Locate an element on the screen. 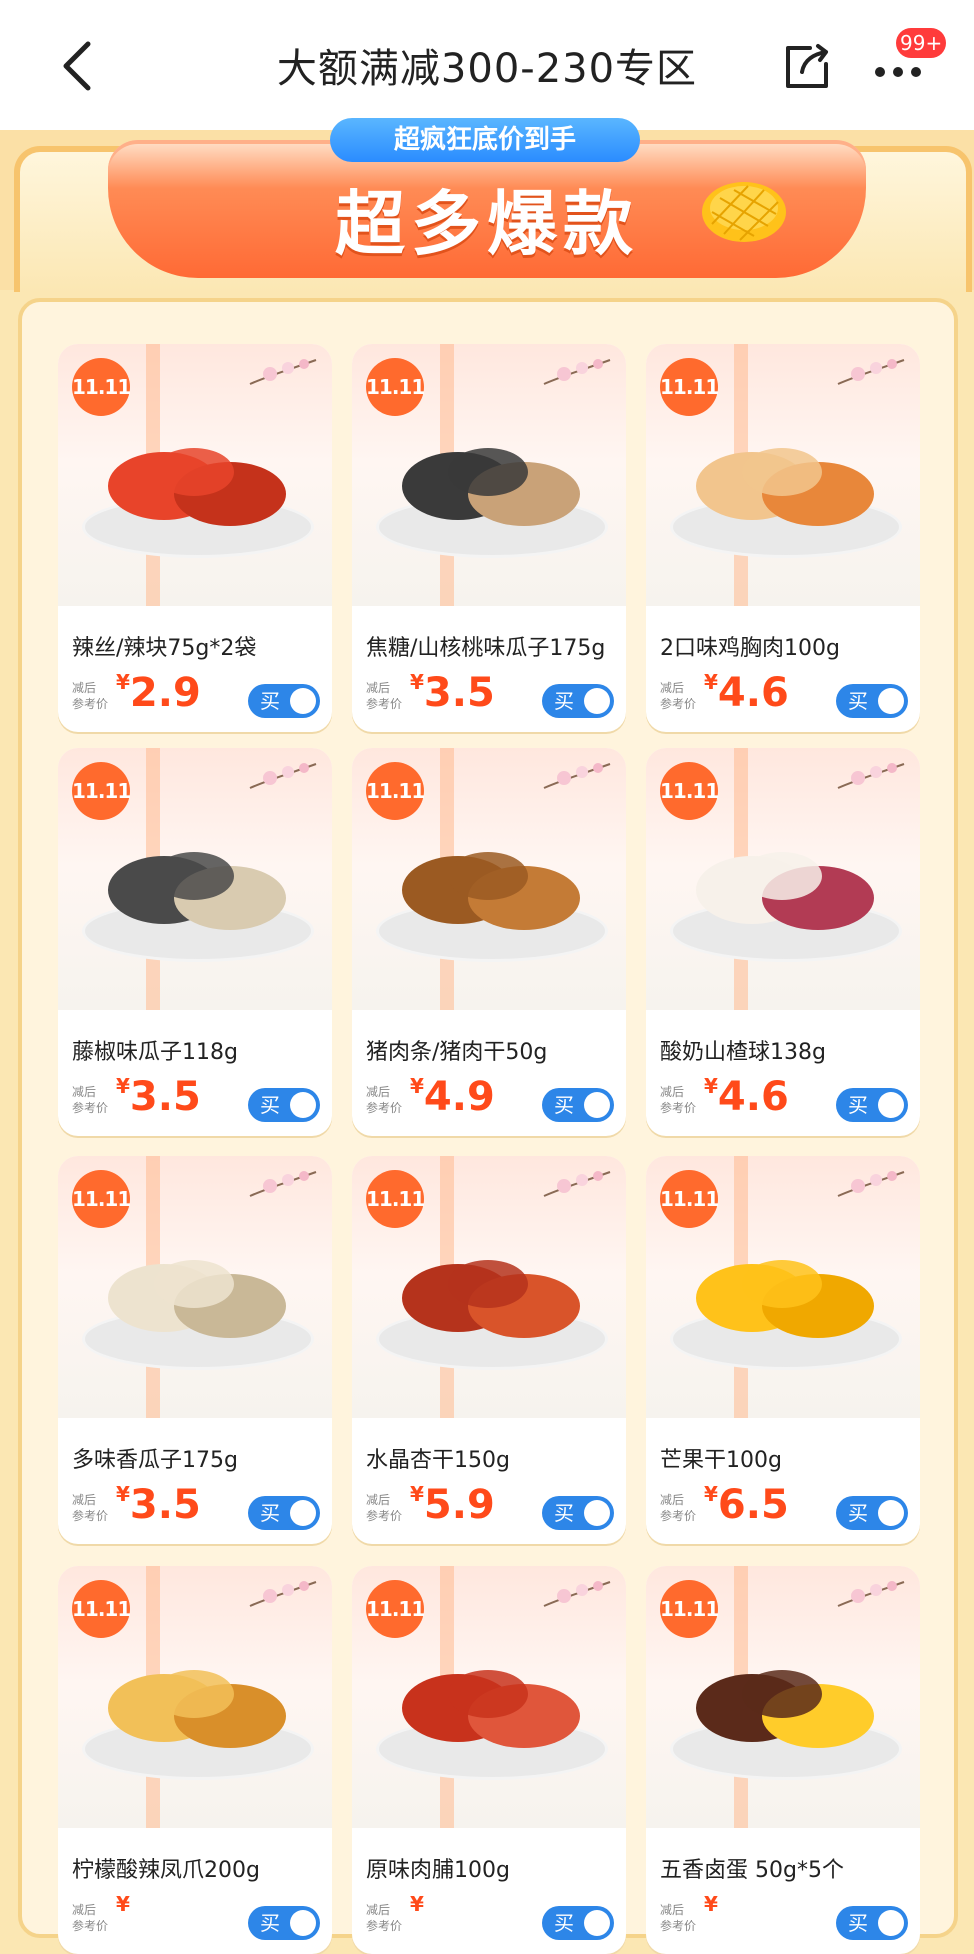  price-value: 4.6 is located at coordinates (753, 1097).